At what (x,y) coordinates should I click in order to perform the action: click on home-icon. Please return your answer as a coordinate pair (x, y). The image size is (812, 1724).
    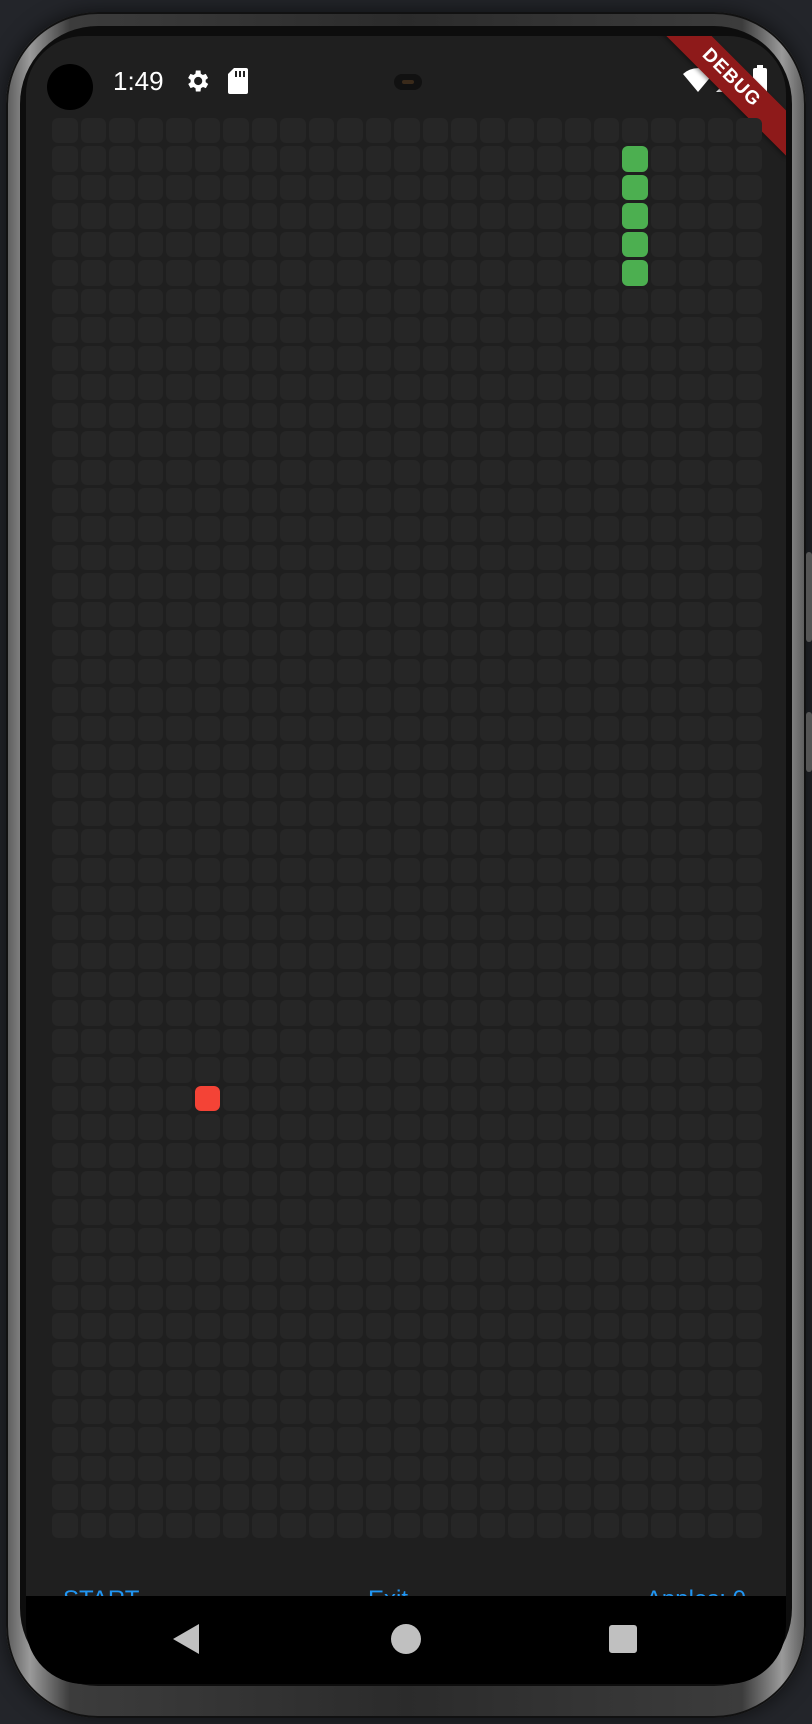
    Looking at the image, I should click on (406, 1639).